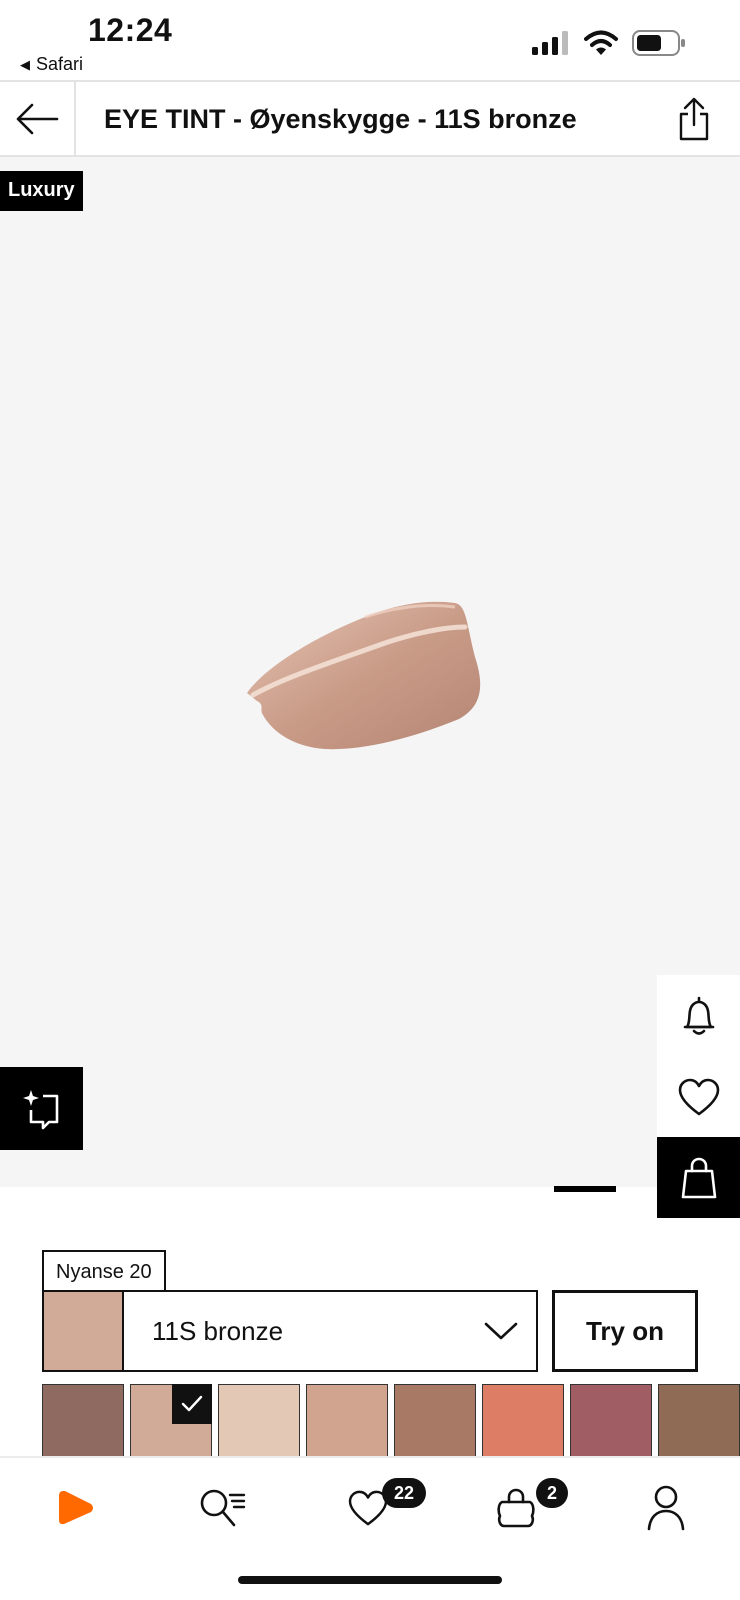  What do you see at coordinates (41, 191) in the screenshot?
I see `luxury-badge: Luxury` at bounding box center [41, 191].